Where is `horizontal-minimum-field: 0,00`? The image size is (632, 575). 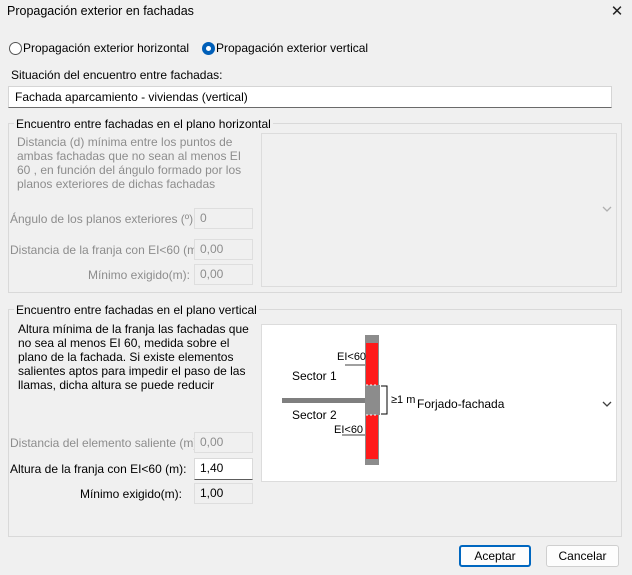
horizontal-minimum-field: 0,00 is located at coordinates (223, 274).